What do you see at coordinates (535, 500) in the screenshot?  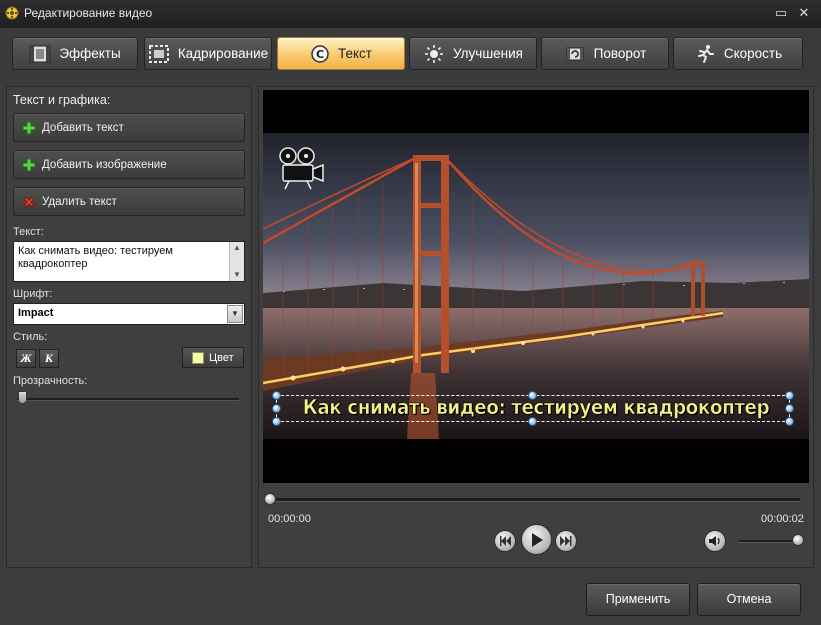 I see `timeline-track` at bounding box center [535, 500].